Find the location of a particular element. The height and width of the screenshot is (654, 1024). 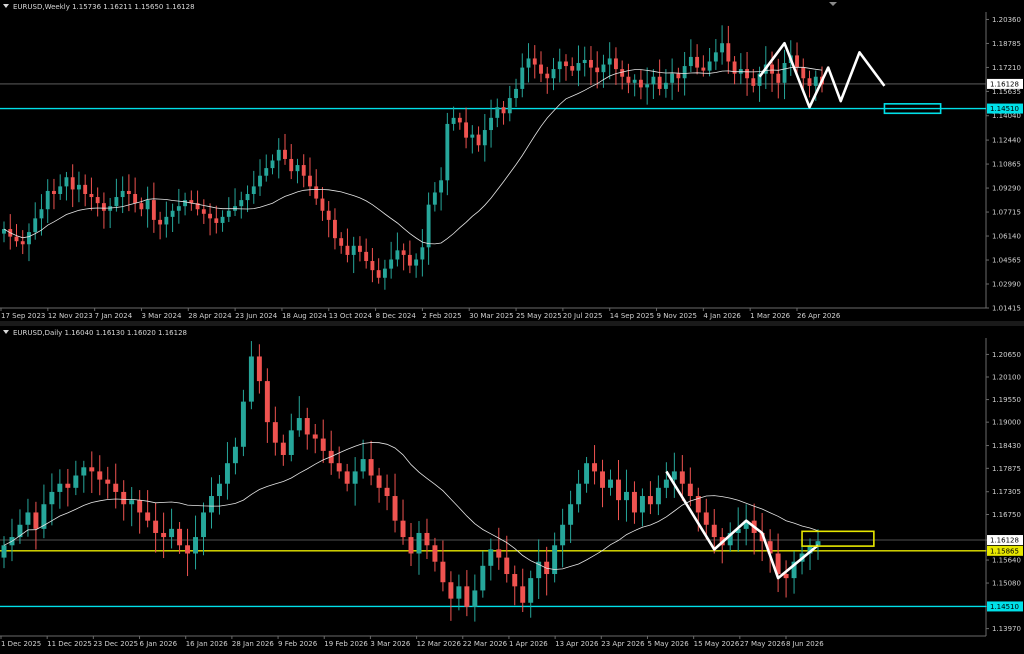

price-tick-label: 1.01415 is located at coordinates (1006, 309).